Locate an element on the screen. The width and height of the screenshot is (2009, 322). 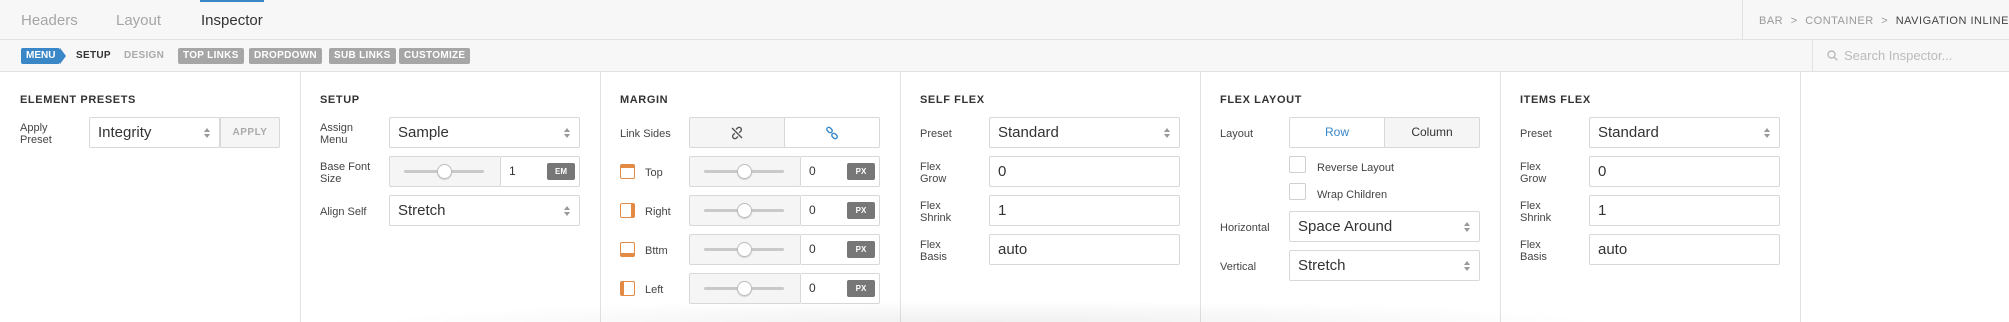
margin-bottom-input: 0 PX is located at coordinates (840, 249).